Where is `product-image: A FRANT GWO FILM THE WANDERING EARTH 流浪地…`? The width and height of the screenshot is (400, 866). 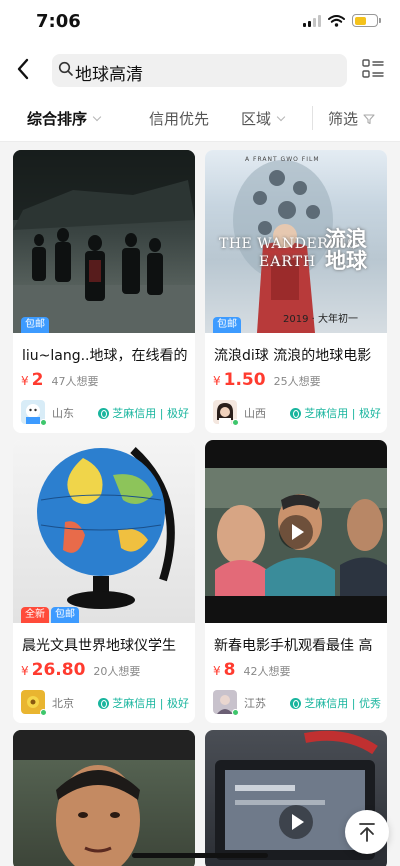
product-image: A FRANT GWO FILM THE WANDERING EARTH 流浪地… is located at coordinates (296, 241).